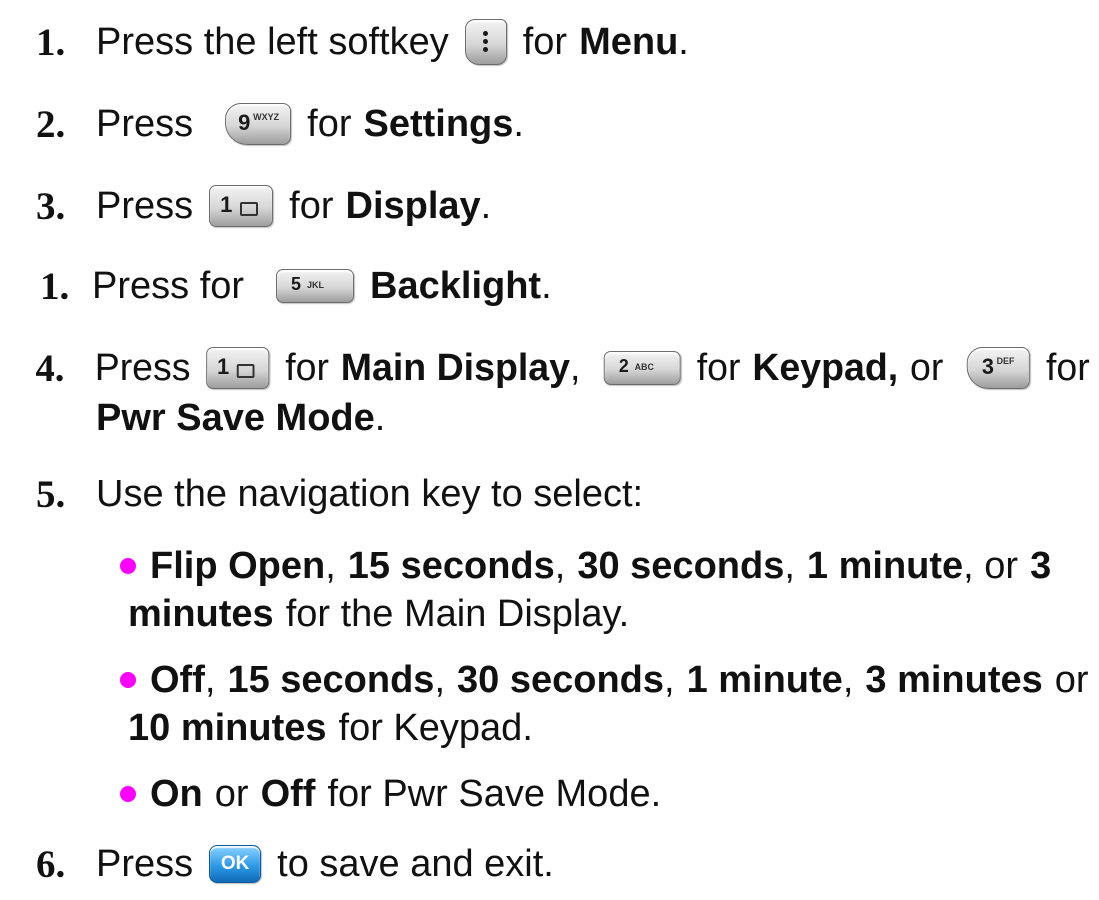 This screenshot has height=900, width=1099. Describe the element at coordinates (455, 367) in the screenshot. I see `main-display-label: Main Display` at that location.